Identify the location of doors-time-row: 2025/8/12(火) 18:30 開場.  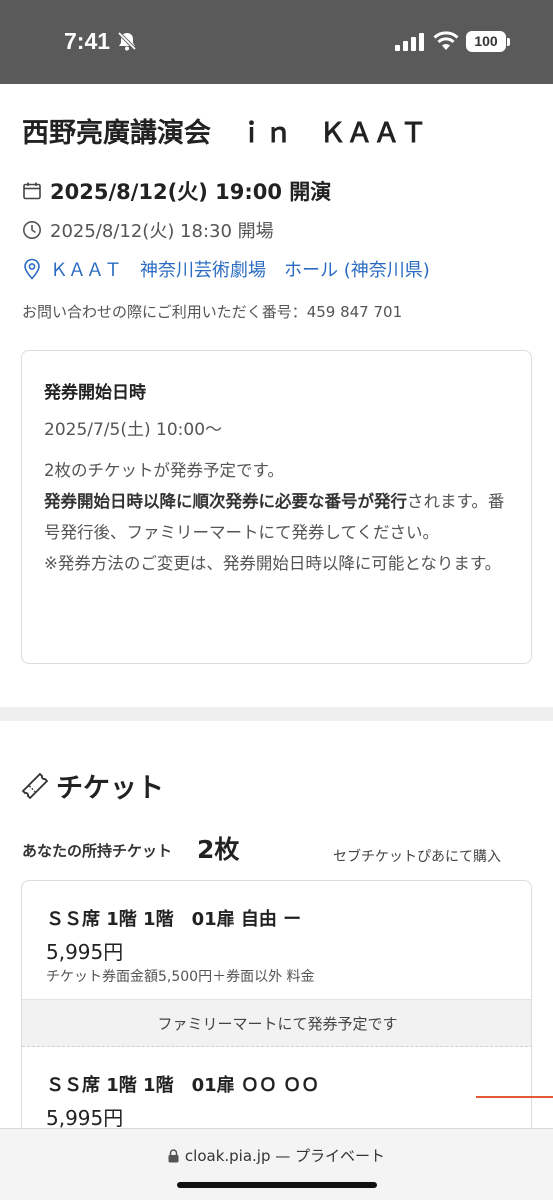
(148, 230).